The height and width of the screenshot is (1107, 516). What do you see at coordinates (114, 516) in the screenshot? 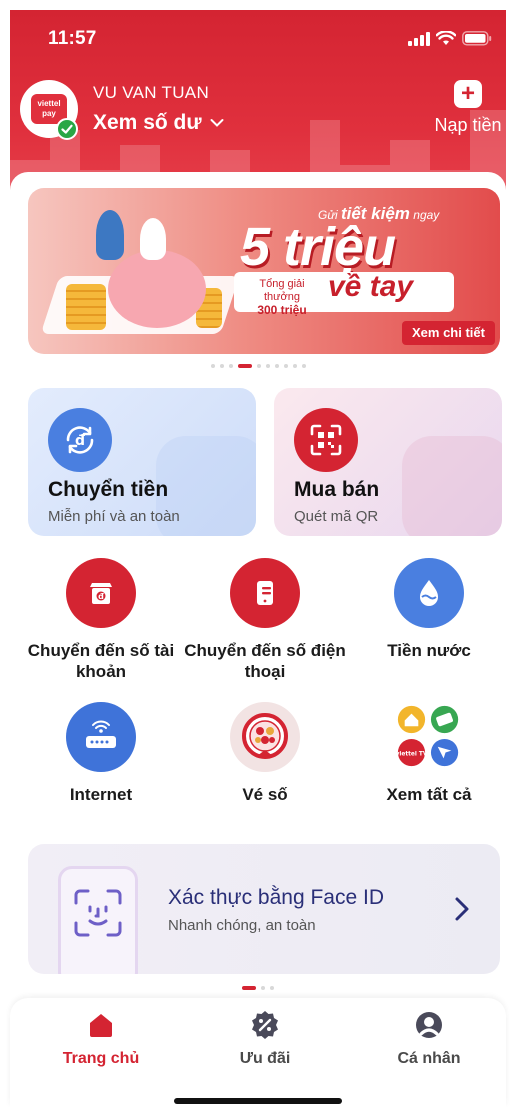
I see `transfer-card-subtitle: Miễn phí và an toàn` at bounding box center [114, 516].